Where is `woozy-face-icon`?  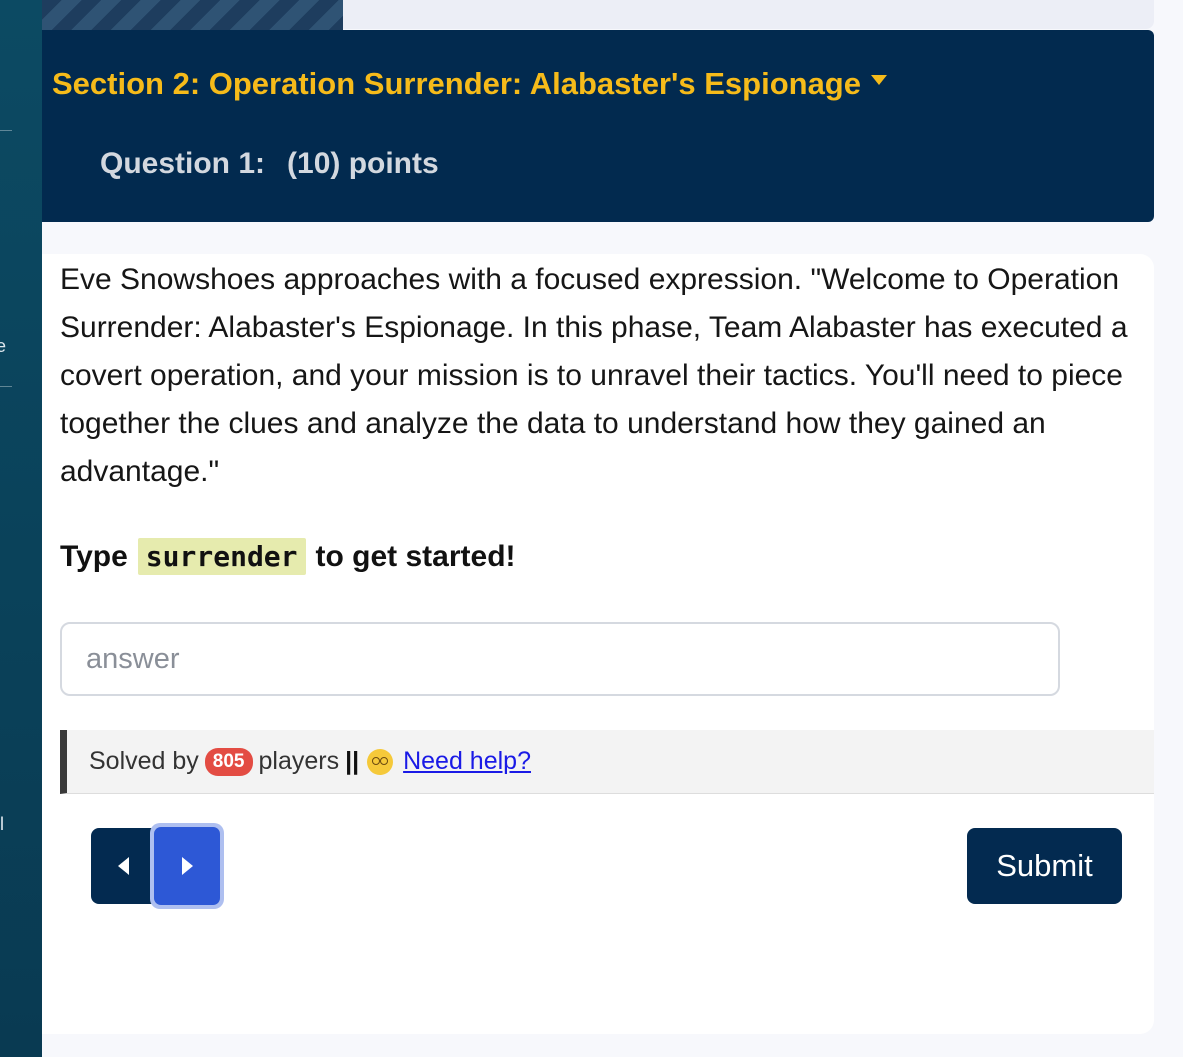
woozy-face-icon is located at coordinates (380, 761).